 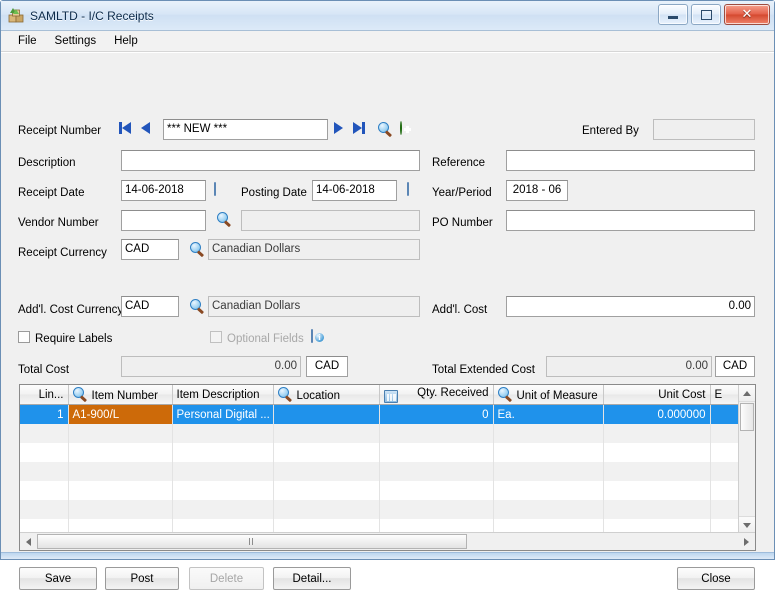 What do you see at coordinates (120, 414) in the screenshot?
I see `cell-item-number: A1-900/L` at bounding box center [120, 414].